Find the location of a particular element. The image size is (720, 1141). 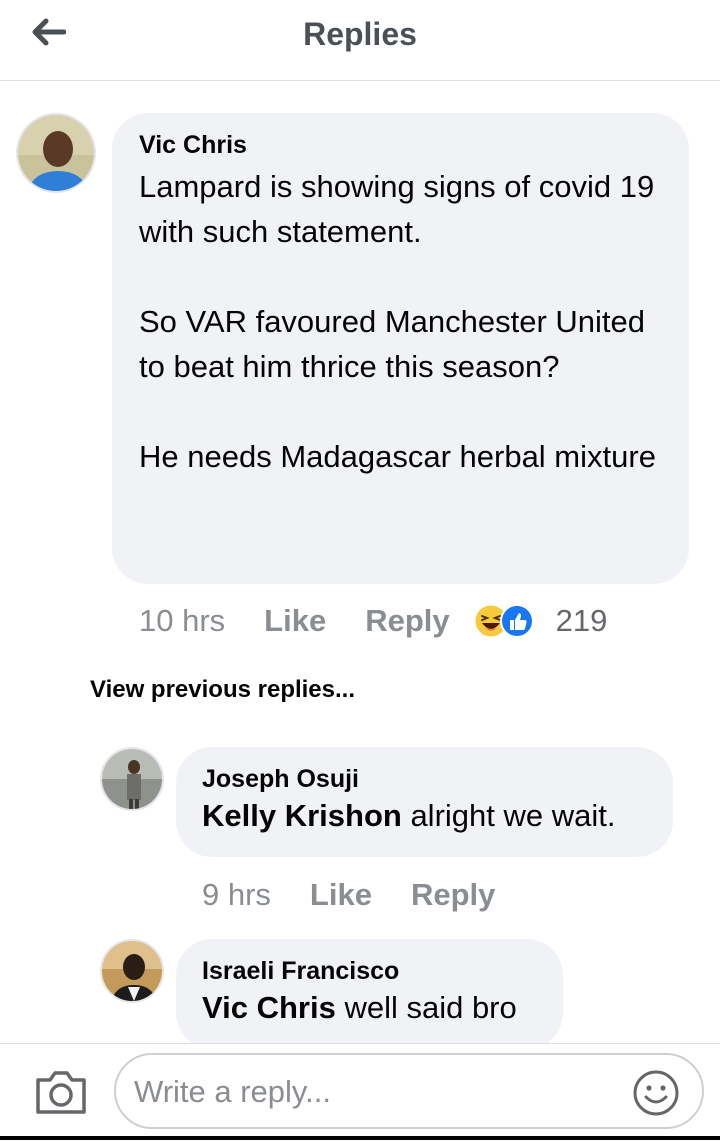

camera-button is located at coordinates (61, 1092).